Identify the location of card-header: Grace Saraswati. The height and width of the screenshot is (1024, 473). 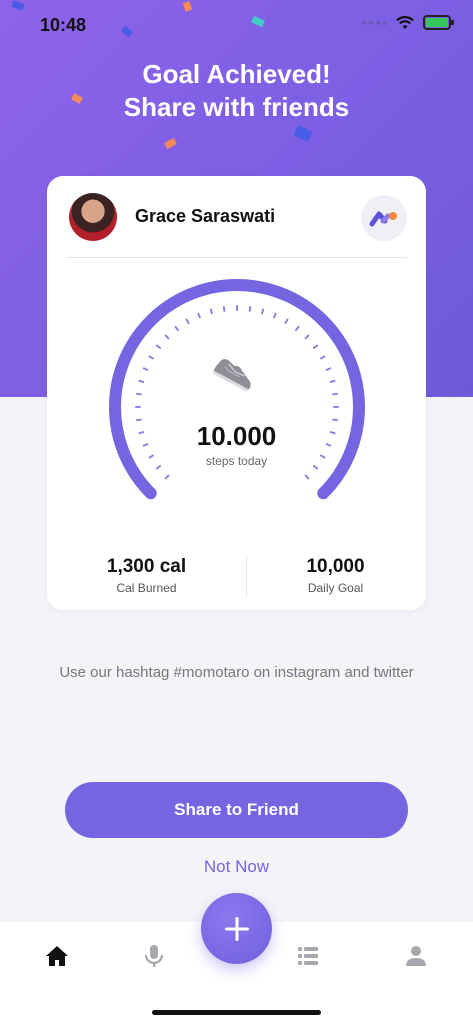
(236, 217).